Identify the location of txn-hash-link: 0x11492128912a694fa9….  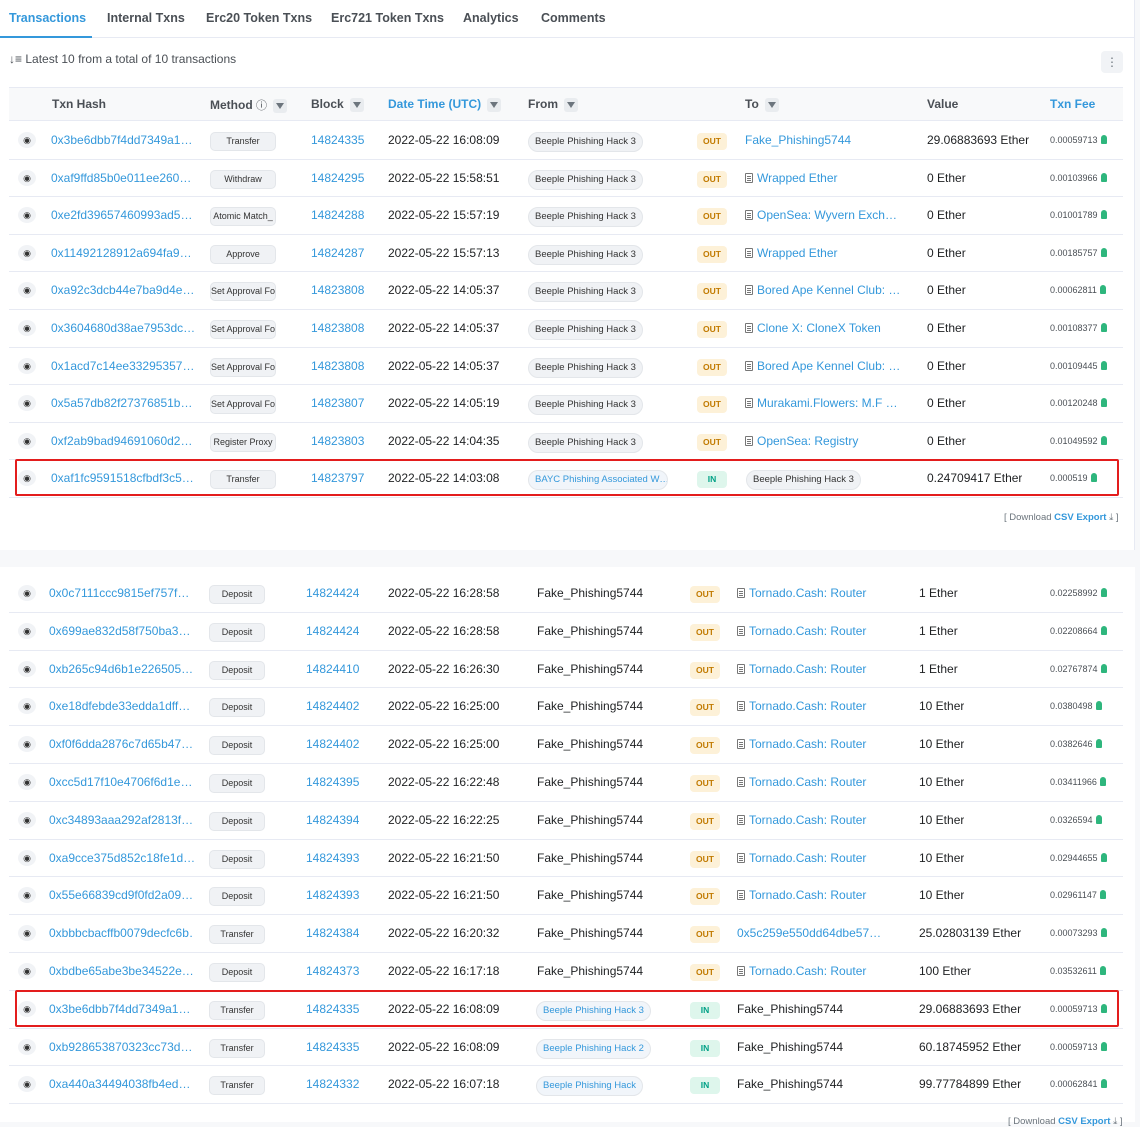
(123, 253).